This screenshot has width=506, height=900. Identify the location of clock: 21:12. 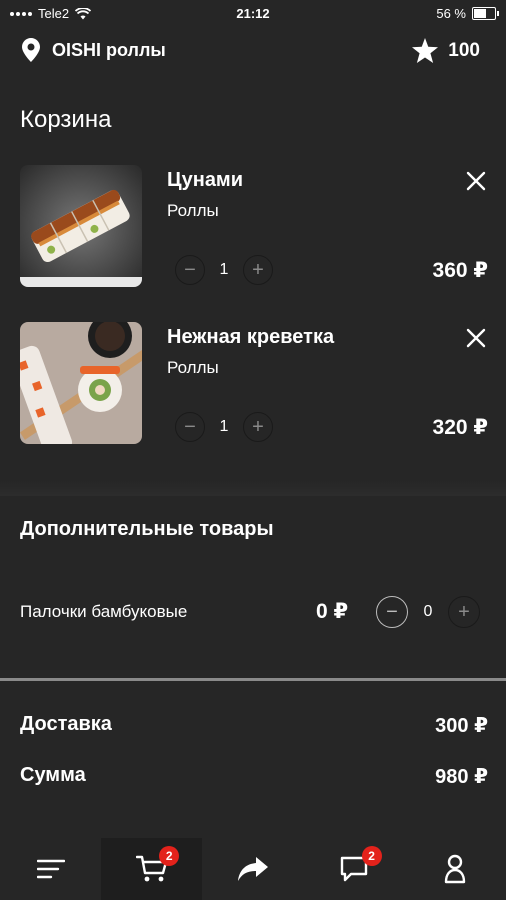
(253, 13).